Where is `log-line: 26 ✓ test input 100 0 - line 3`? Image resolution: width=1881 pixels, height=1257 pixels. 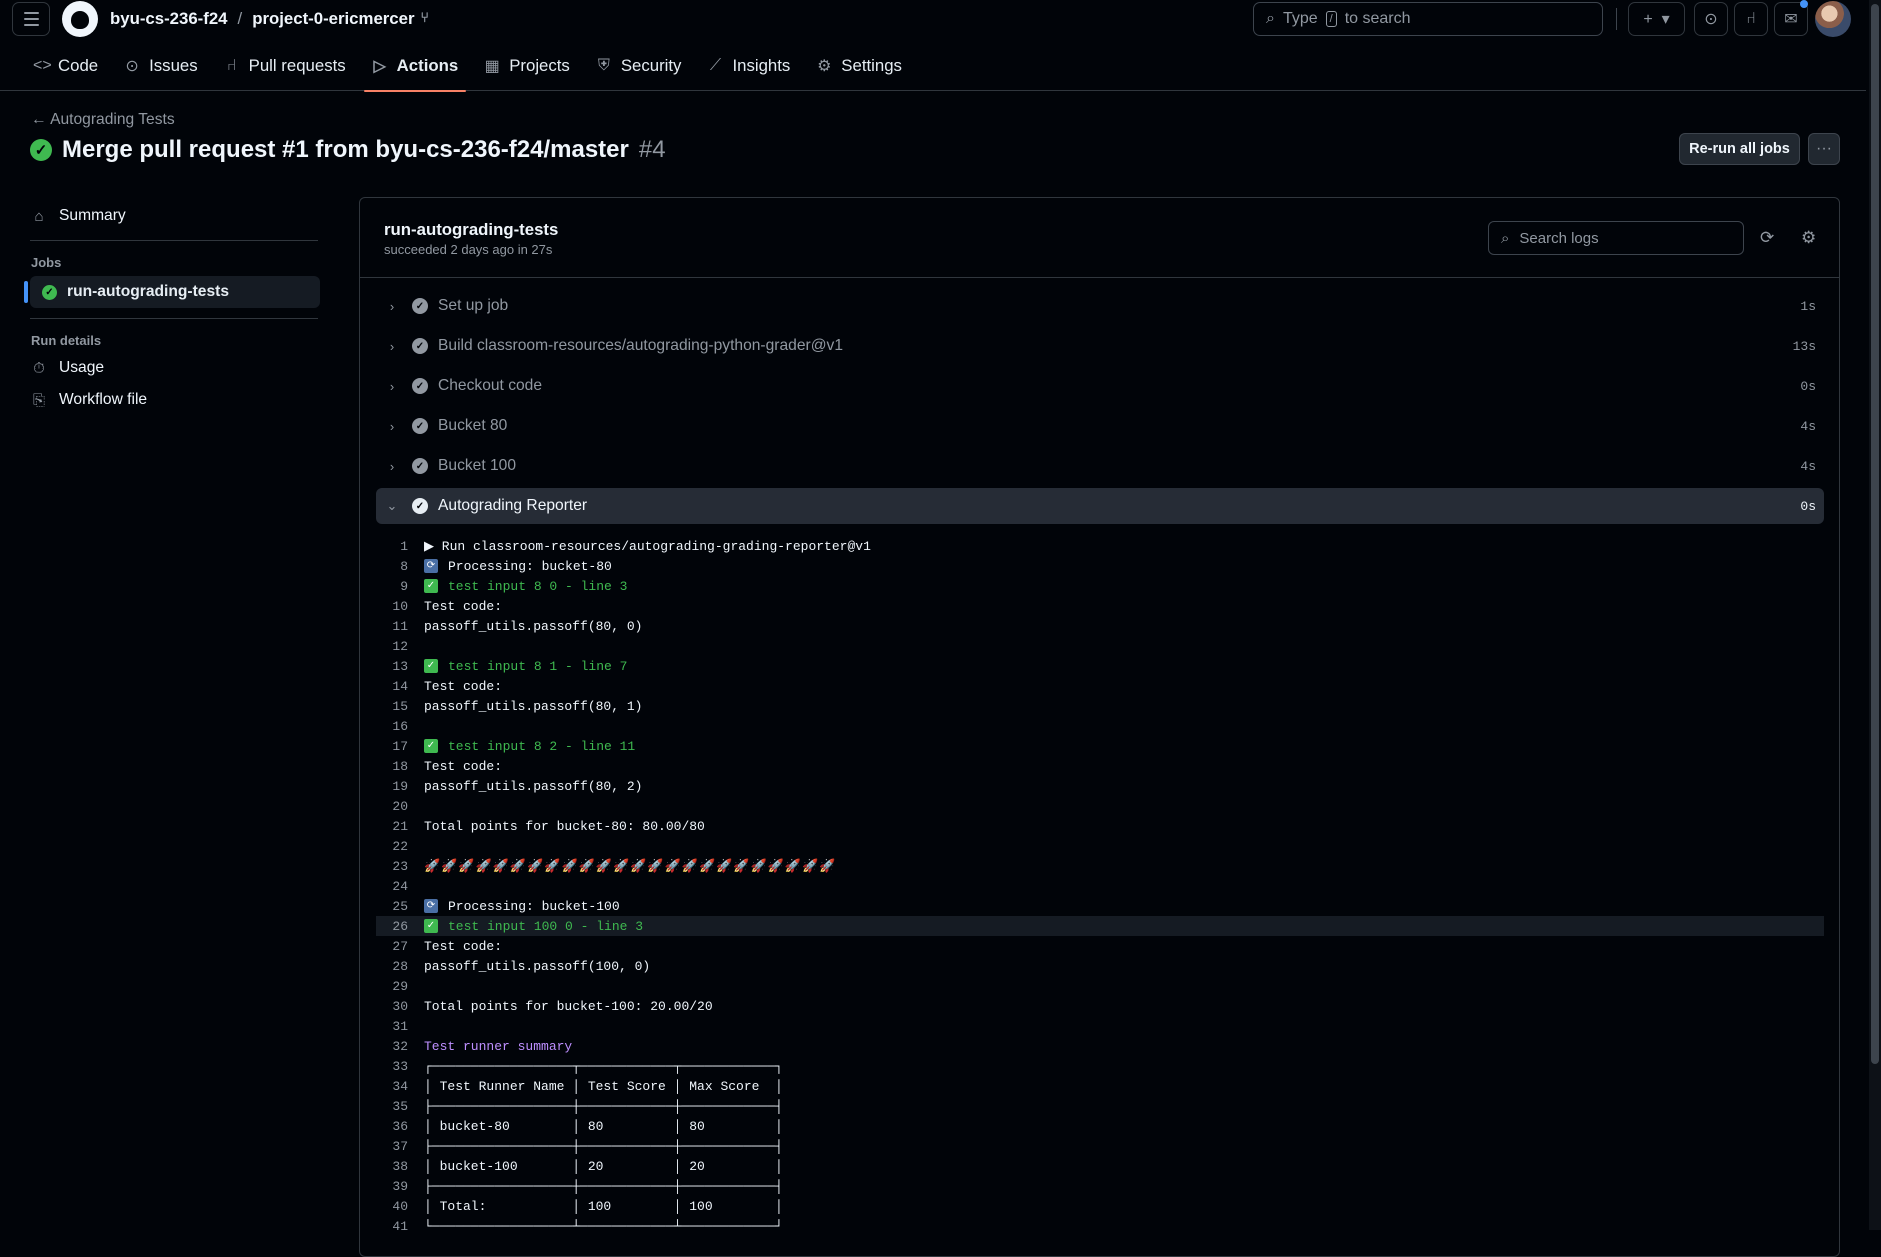 log-line: 26 ✓ test input 100 0 - line 3 is located at coordinates (1100, 926).